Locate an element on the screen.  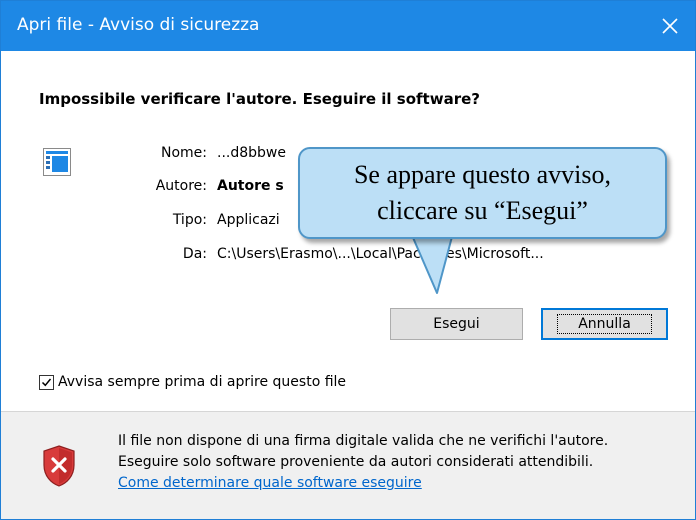
callout-line2: cliccare su “Esegui” is located at coordinates (482, 210).